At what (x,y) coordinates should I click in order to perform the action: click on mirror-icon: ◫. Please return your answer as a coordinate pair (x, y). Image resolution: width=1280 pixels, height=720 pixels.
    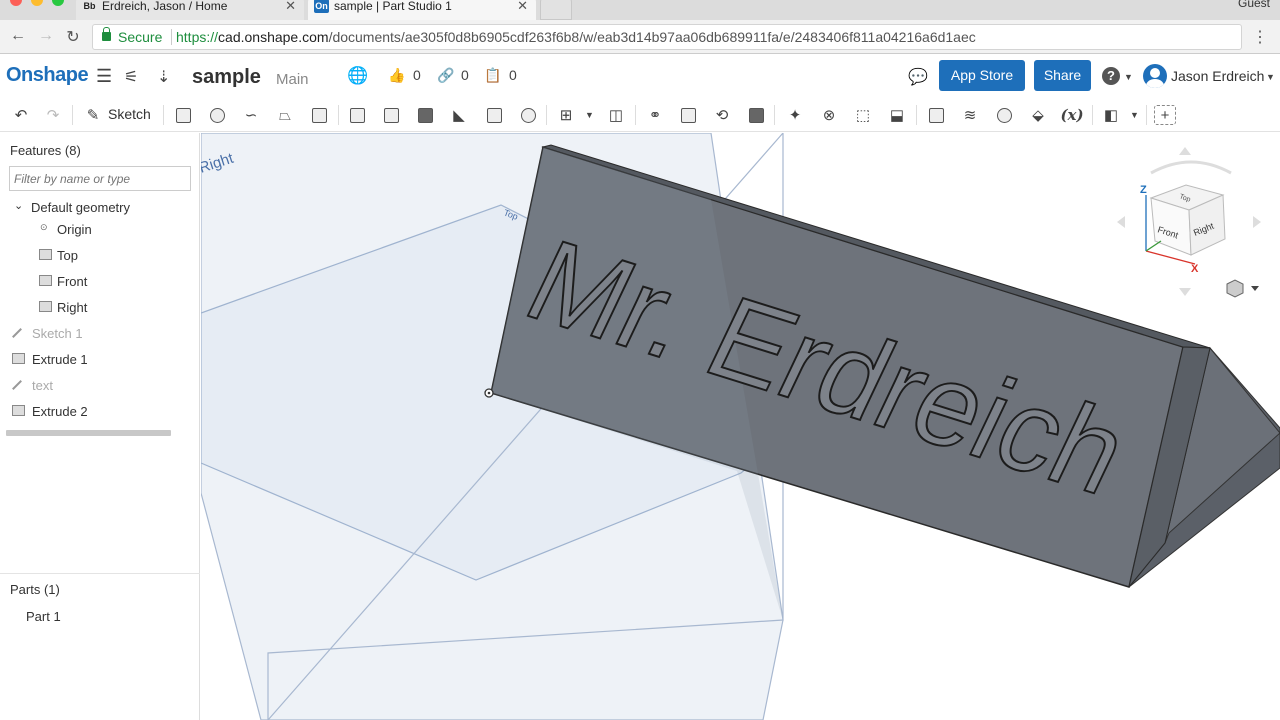
    Looking at the image, I should click on (616, 115).